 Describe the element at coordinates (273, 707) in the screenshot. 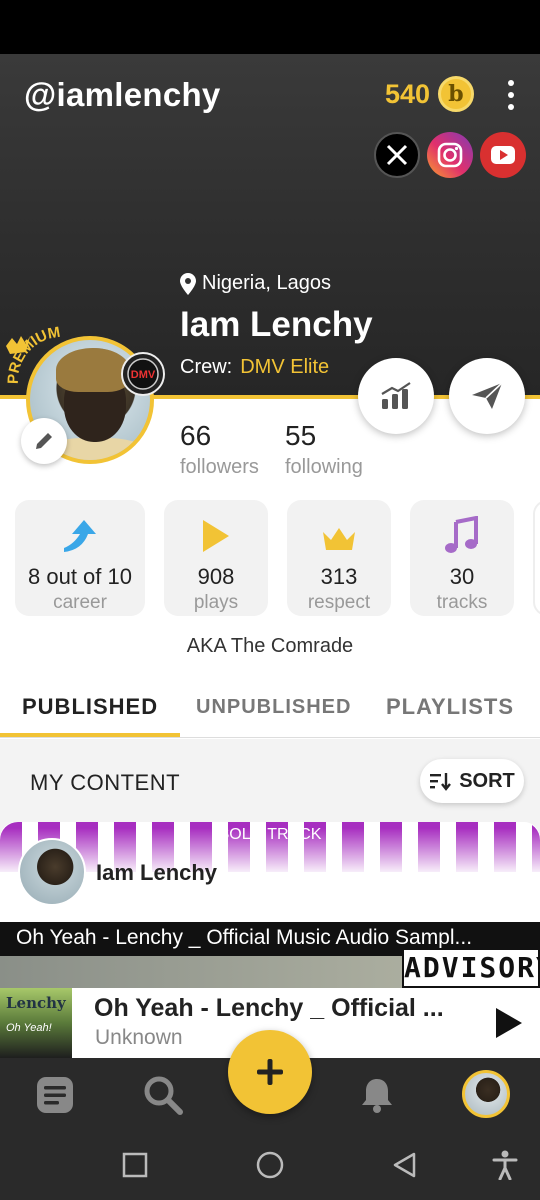

I see `tab-unpublished: UNPUBLISHED` at that location.